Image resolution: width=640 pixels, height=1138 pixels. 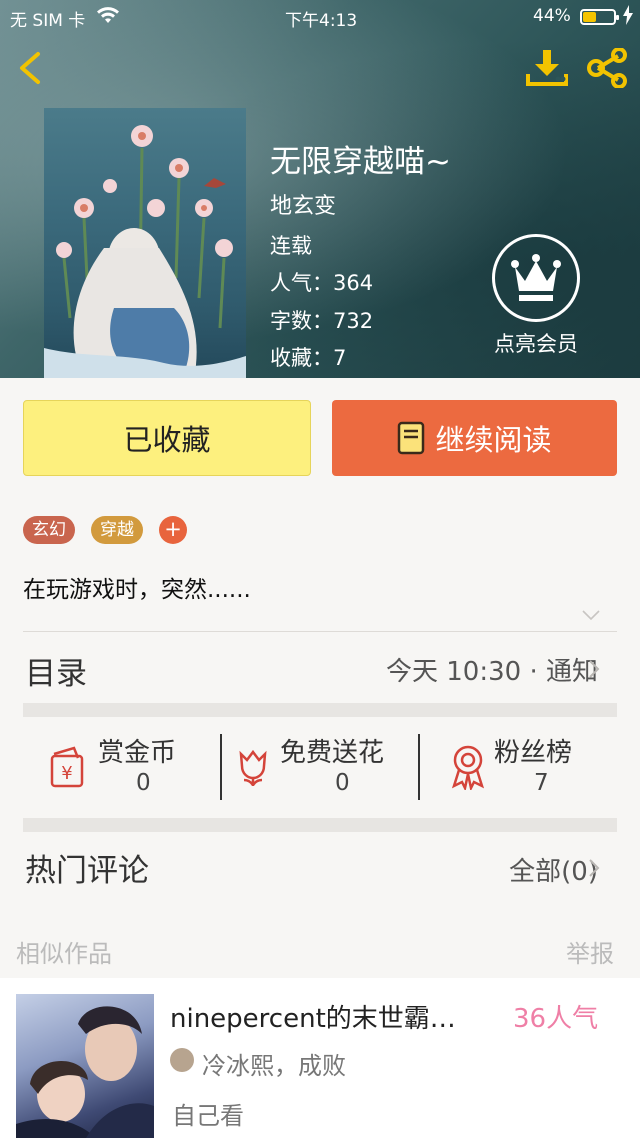 What do you see at coordinates (492, 672) in the screenshot?
I see `toc-update: 今天 10:30 · 通知` at bounding box center [492, 672].